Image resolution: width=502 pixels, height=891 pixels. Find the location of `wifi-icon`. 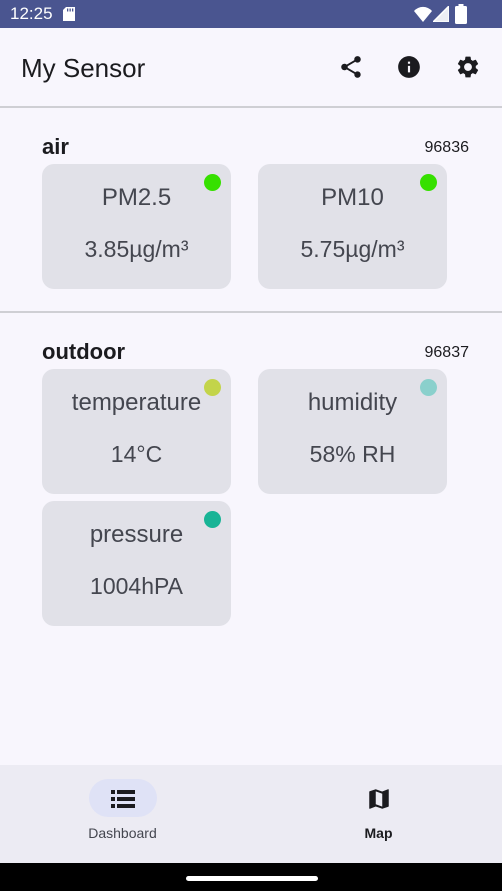

wifi-icon is located at coordinates (423, 14).